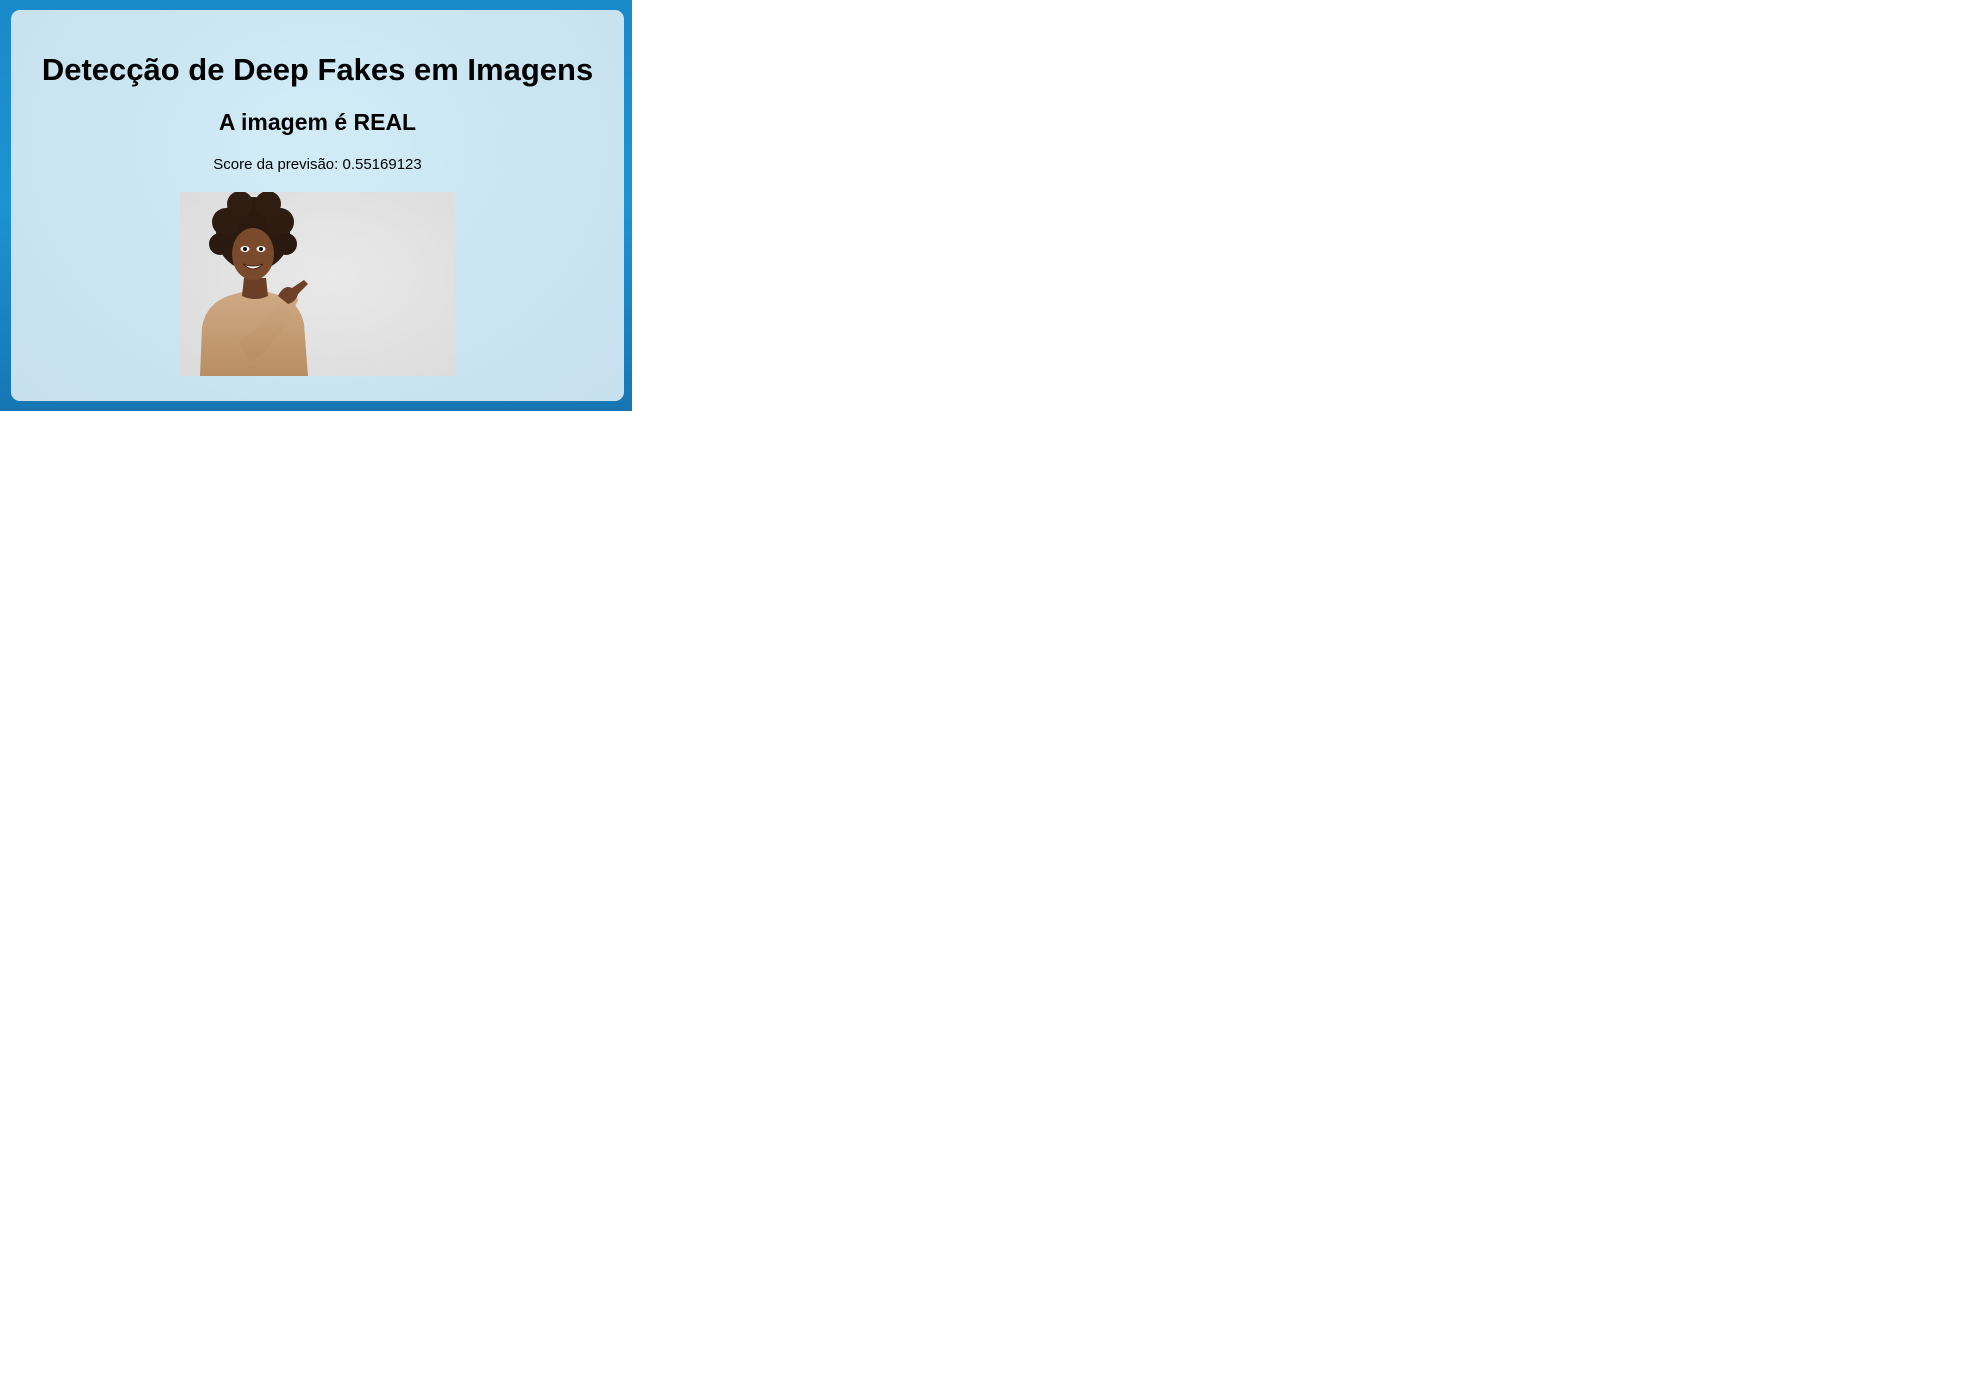 This screenshot has width=1983, height=1379. I want to click on prediction-result: A imagem é REAL, so click(317, 122).